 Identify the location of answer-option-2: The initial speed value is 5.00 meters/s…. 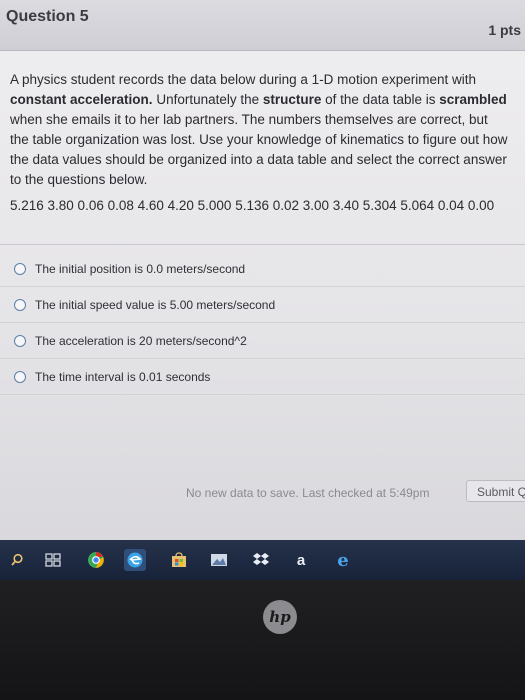
(262, 305).